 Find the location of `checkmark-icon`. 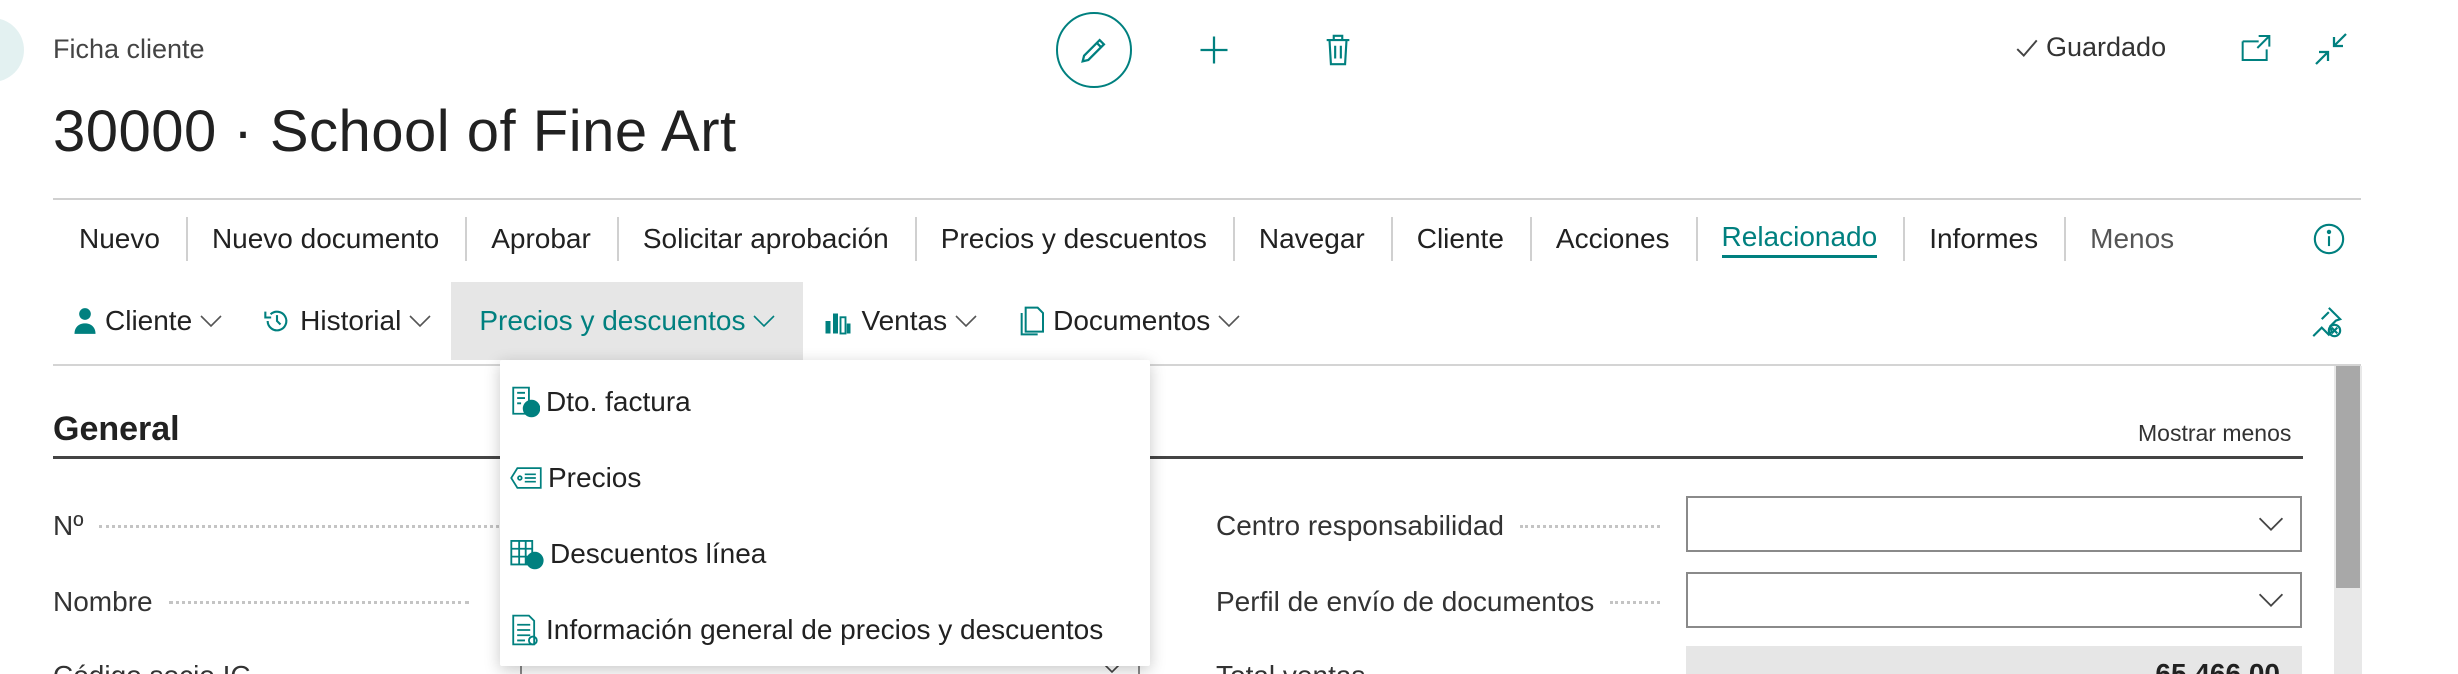

checkmark-icon is located at coordinates (2027, 48).